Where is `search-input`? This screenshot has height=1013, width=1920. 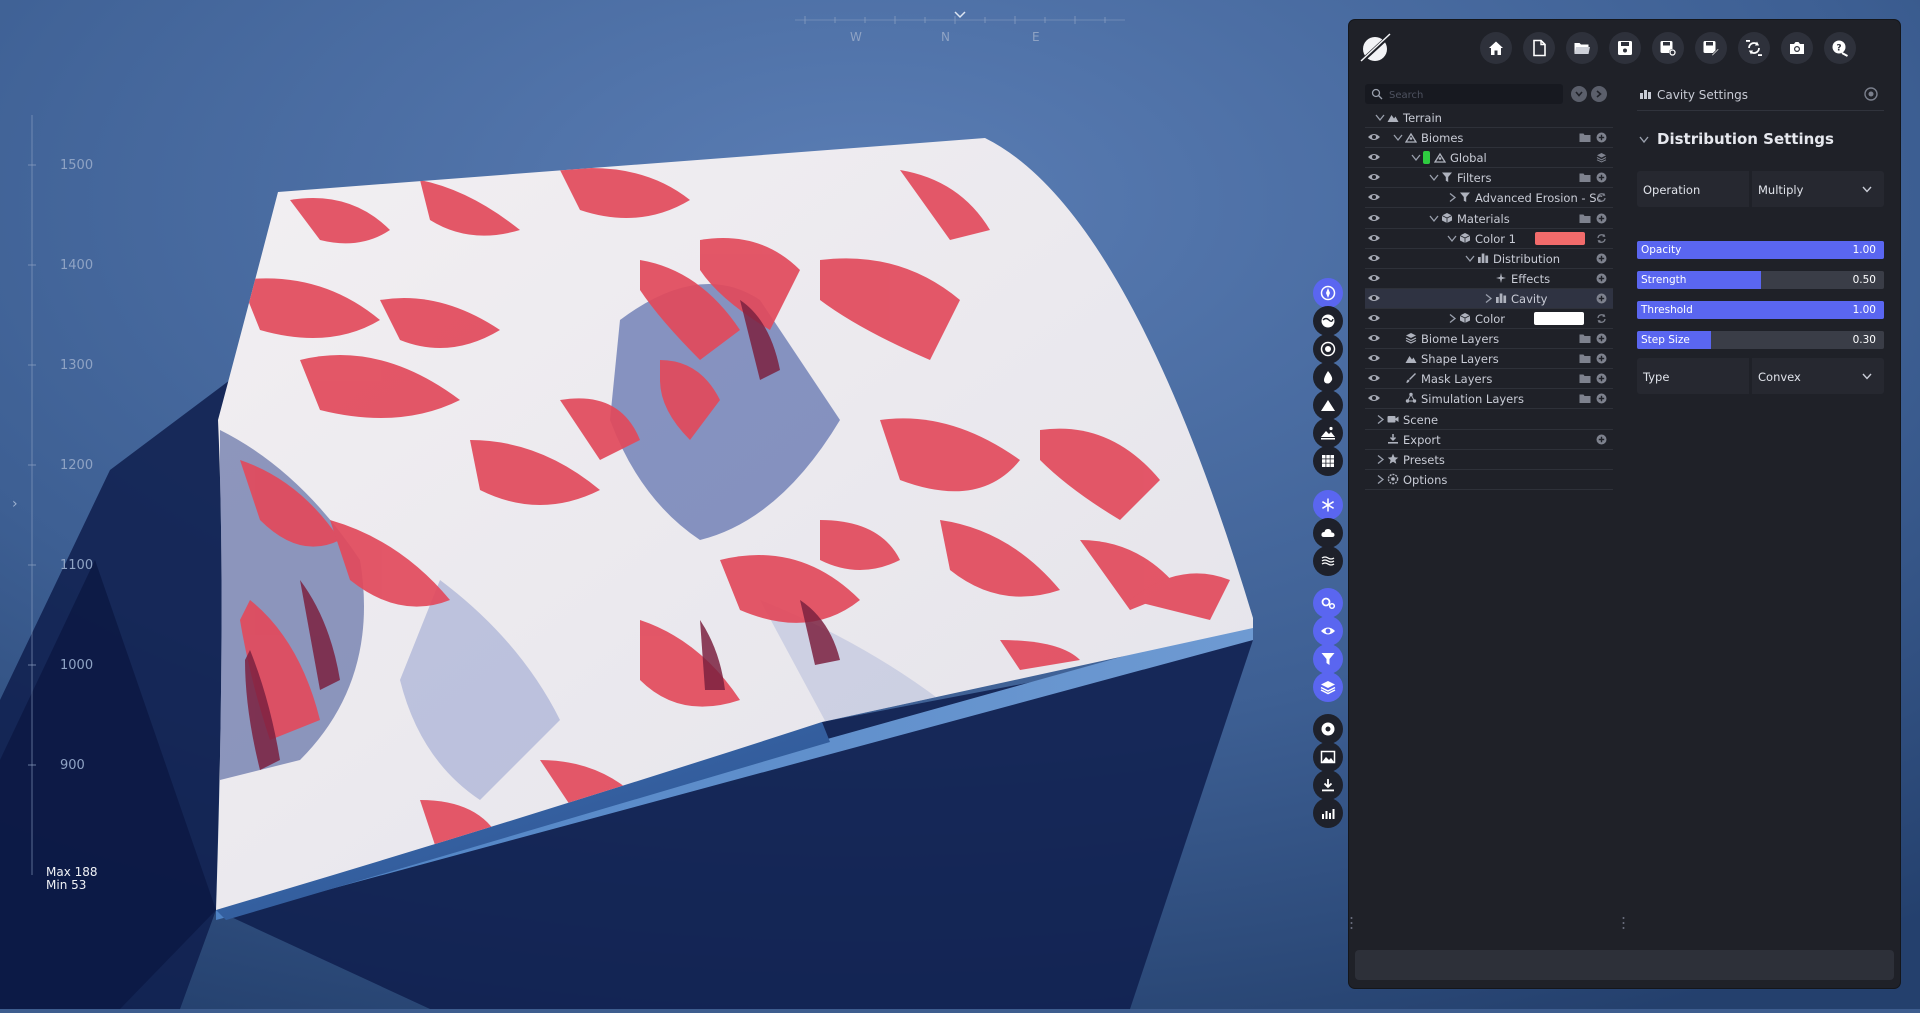 search-input is located at coordinates (1474, 95).